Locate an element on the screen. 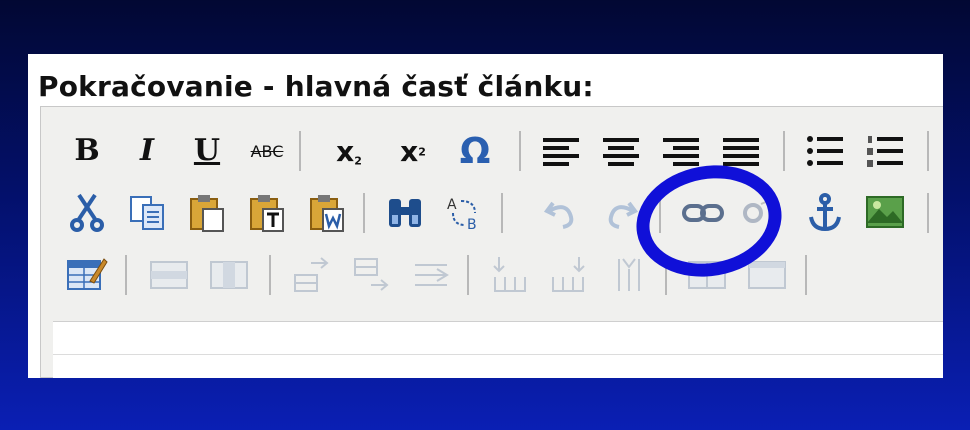 The width and height of the screenshot is (970, 430). replace-icon: AB is located at coordinates (462, 215).